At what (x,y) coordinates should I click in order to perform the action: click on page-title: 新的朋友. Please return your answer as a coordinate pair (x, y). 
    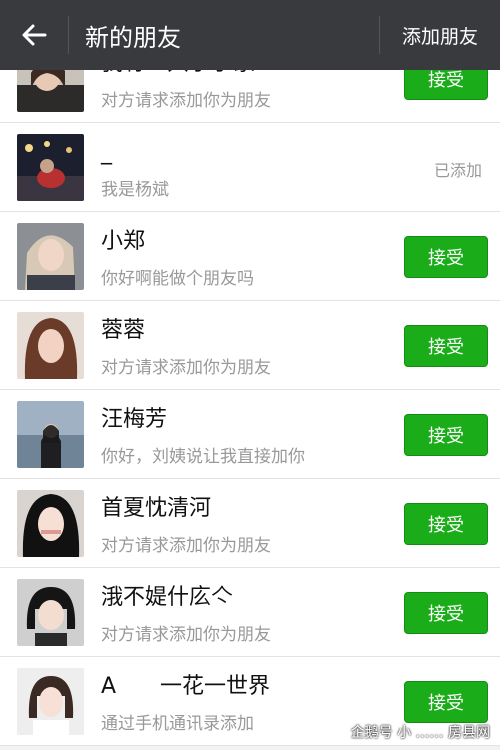
    Looking at the image, I should click on (133, 37).